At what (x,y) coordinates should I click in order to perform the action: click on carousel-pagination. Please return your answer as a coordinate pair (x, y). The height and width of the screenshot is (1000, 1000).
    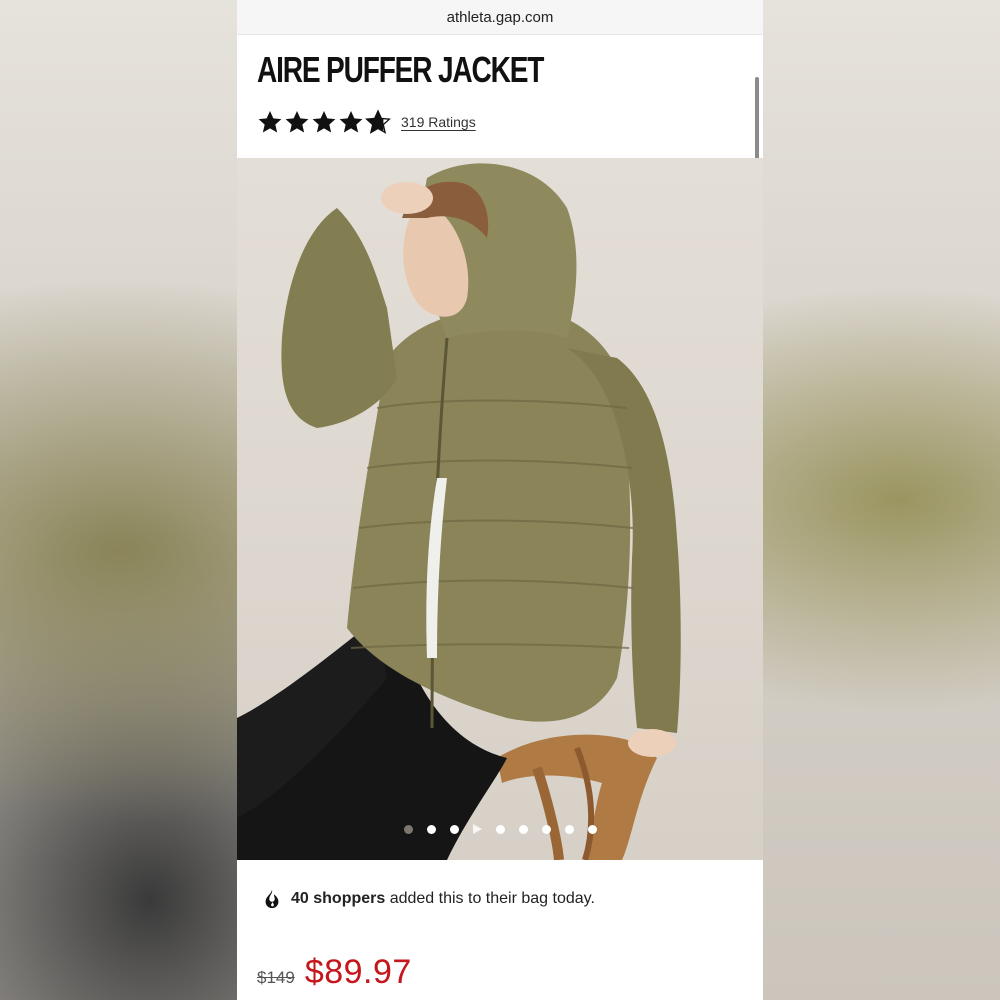
    Looking at the image, I should click on (500, 829).